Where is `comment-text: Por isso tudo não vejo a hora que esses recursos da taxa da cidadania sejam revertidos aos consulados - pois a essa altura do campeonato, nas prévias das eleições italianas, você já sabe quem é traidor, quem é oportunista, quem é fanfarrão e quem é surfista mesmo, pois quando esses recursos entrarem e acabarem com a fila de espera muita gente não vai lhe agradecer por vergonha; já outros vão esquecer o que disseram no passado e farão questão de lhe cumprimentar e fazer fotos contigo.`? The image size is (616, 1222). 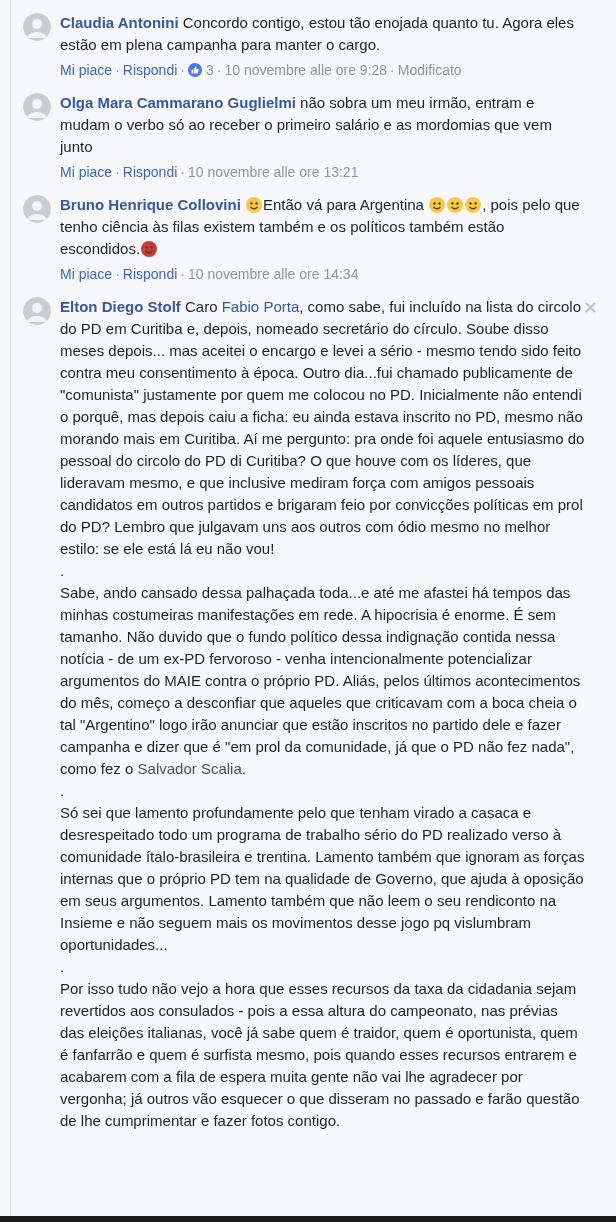
comment-text: Por isso tudo não vejo a hora que esses recursos da taxa da cidadania sejam revertidos aos consulados - pois a essa altura do campeonato, nas prévias das eleições italianas, você já sabe quem é traidor, quem é oportunista, quem é fanfarrão e quem é surfista mesmo, pois quando esses recursos entrarem e acabarem com a fila de espera muita gente não vai lhe agradecer por vergonha; já outros vão esquecer o que disseram no passado e farão questão de lhe cumprimentar e fazer fotos contigo. is located at coordinates (320, 1055).